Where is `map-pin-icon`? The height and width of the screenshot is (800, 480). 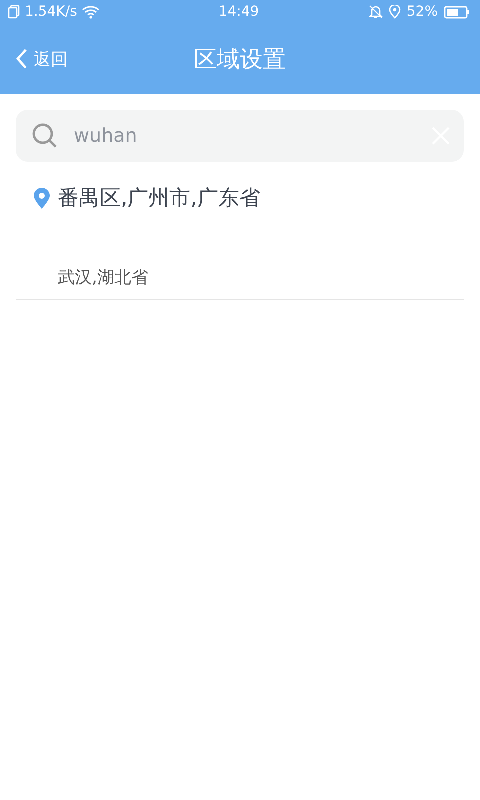 map-pin-icon is located at coordinates (42, 198).